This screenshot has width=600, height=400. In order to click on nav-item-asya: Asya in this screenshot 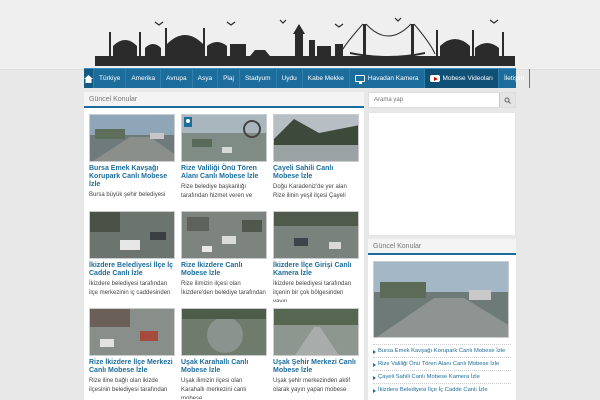, I will do `click(206, 78)`.